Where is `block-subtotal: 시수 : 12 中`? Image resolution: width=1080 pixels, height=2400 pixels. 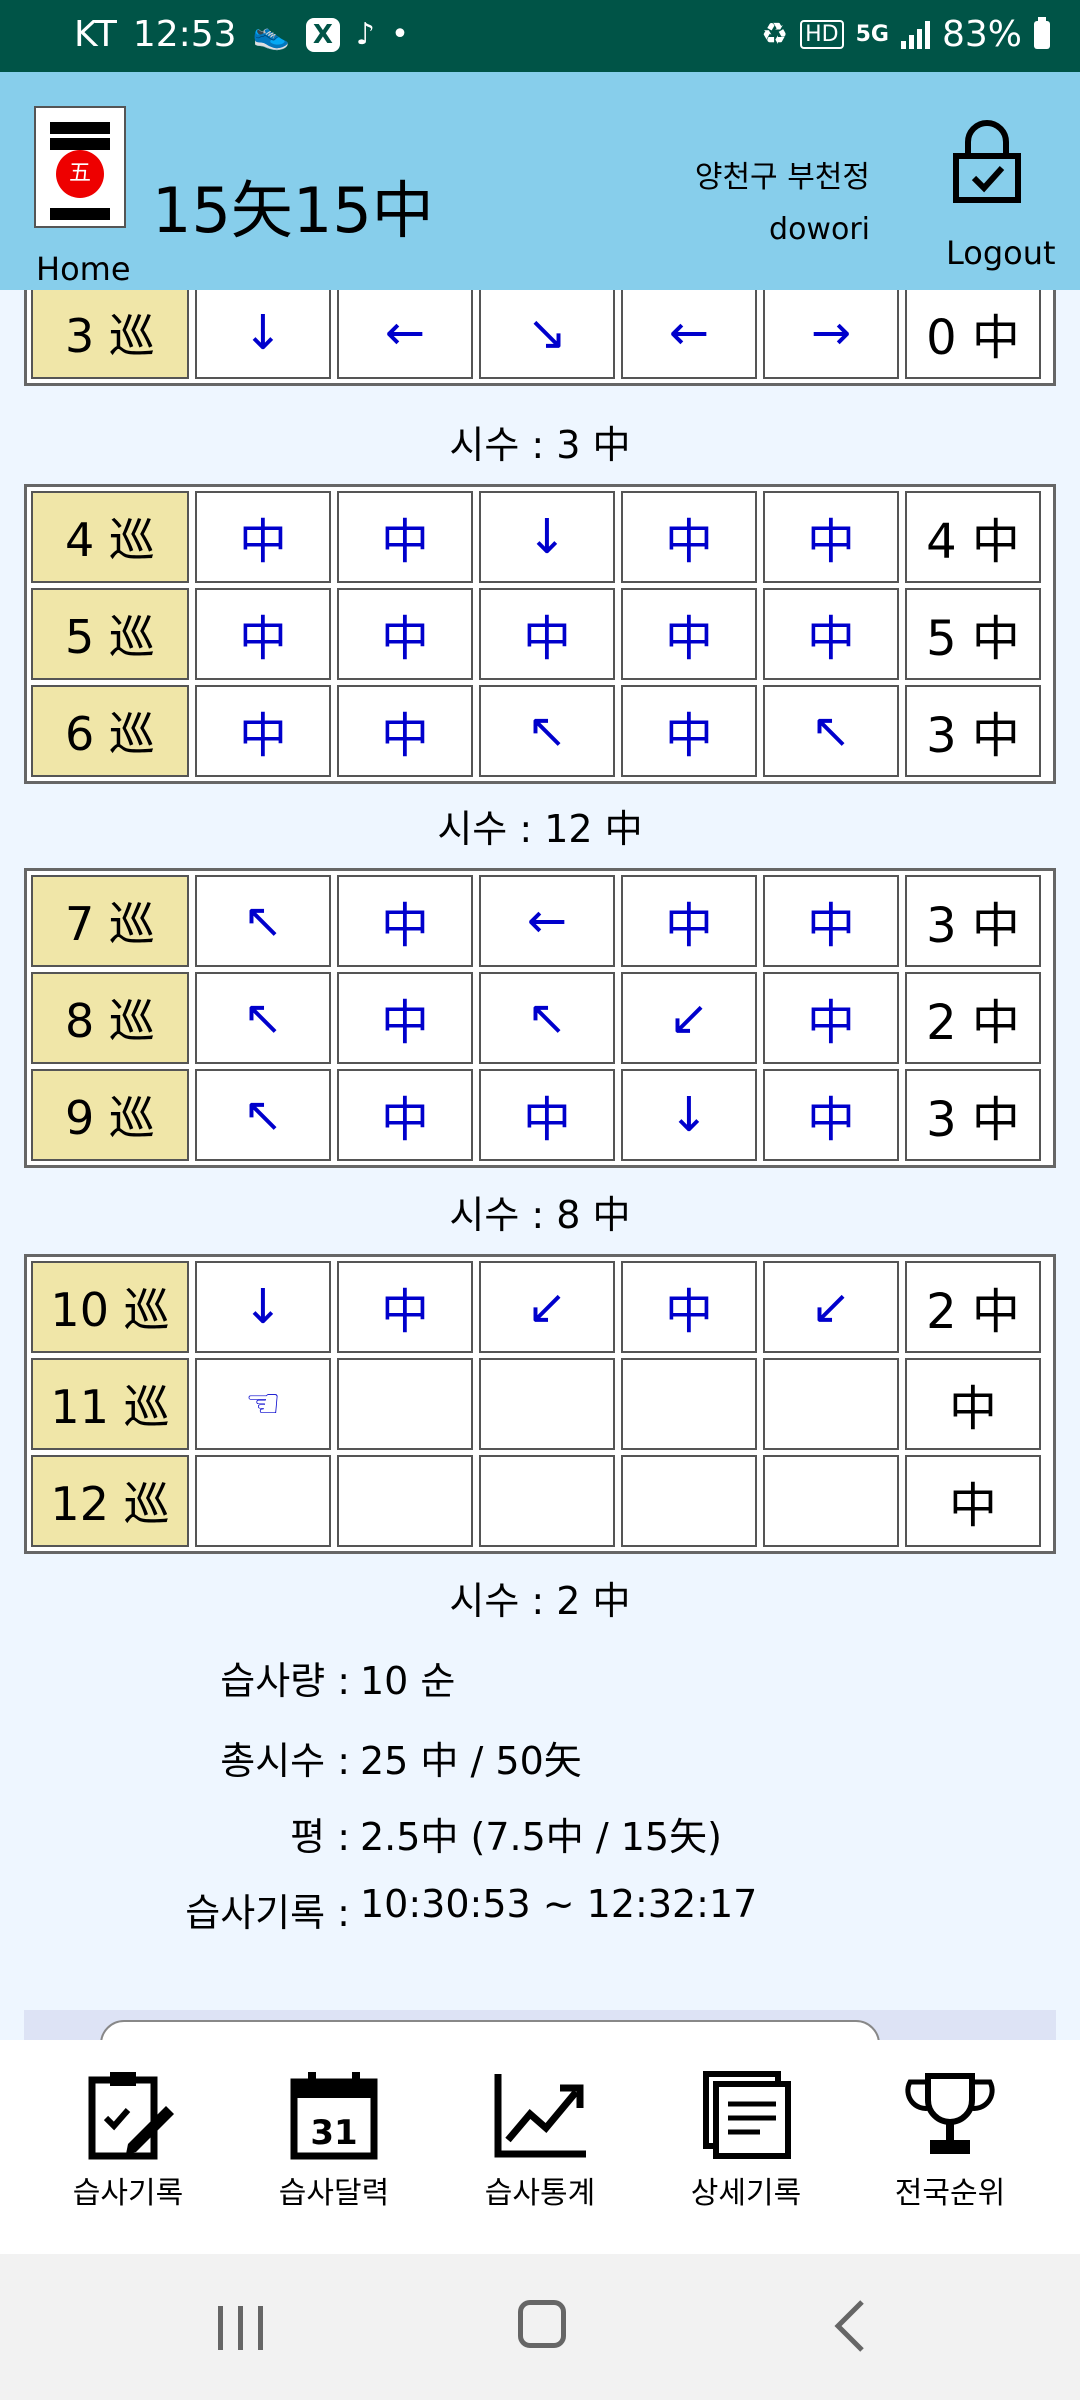 block-subtotal: 시수 : 12 中 is located at coordinates (540, 829).